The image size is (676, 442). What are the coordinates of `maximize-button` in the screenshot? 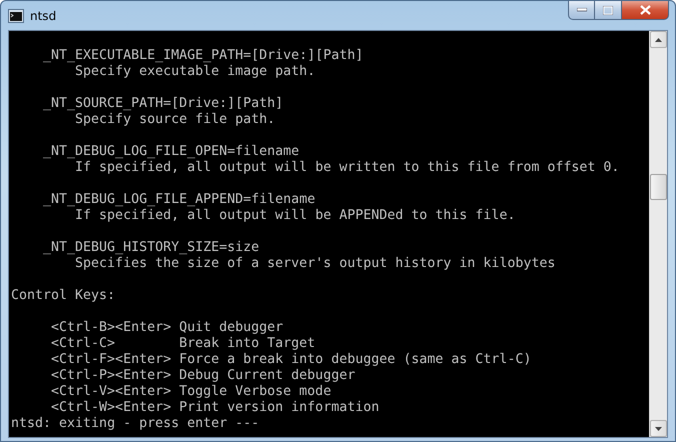 It's located at (608, 10).